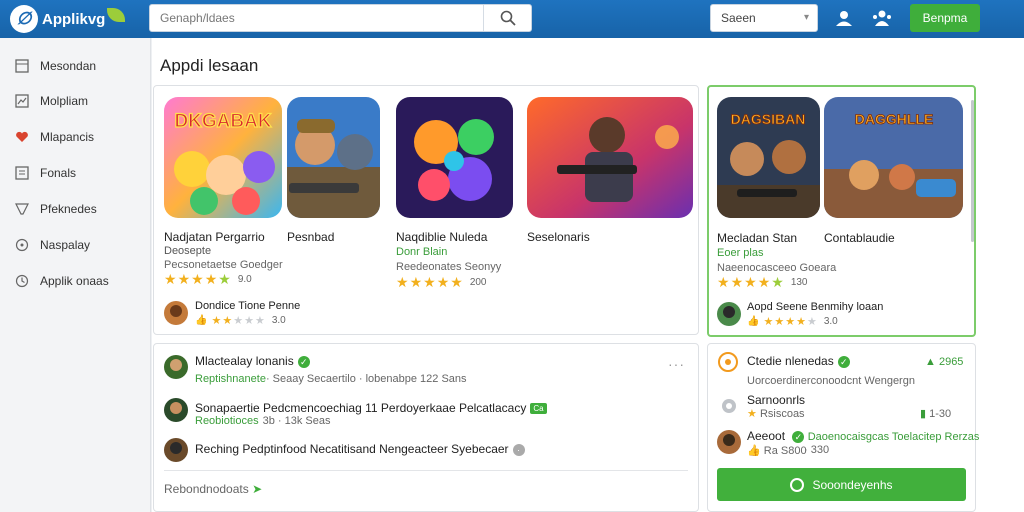  Describe the element at coordinates (757, 238) in the screenshot. I see `app-title: Mecladan Stan` at that location.